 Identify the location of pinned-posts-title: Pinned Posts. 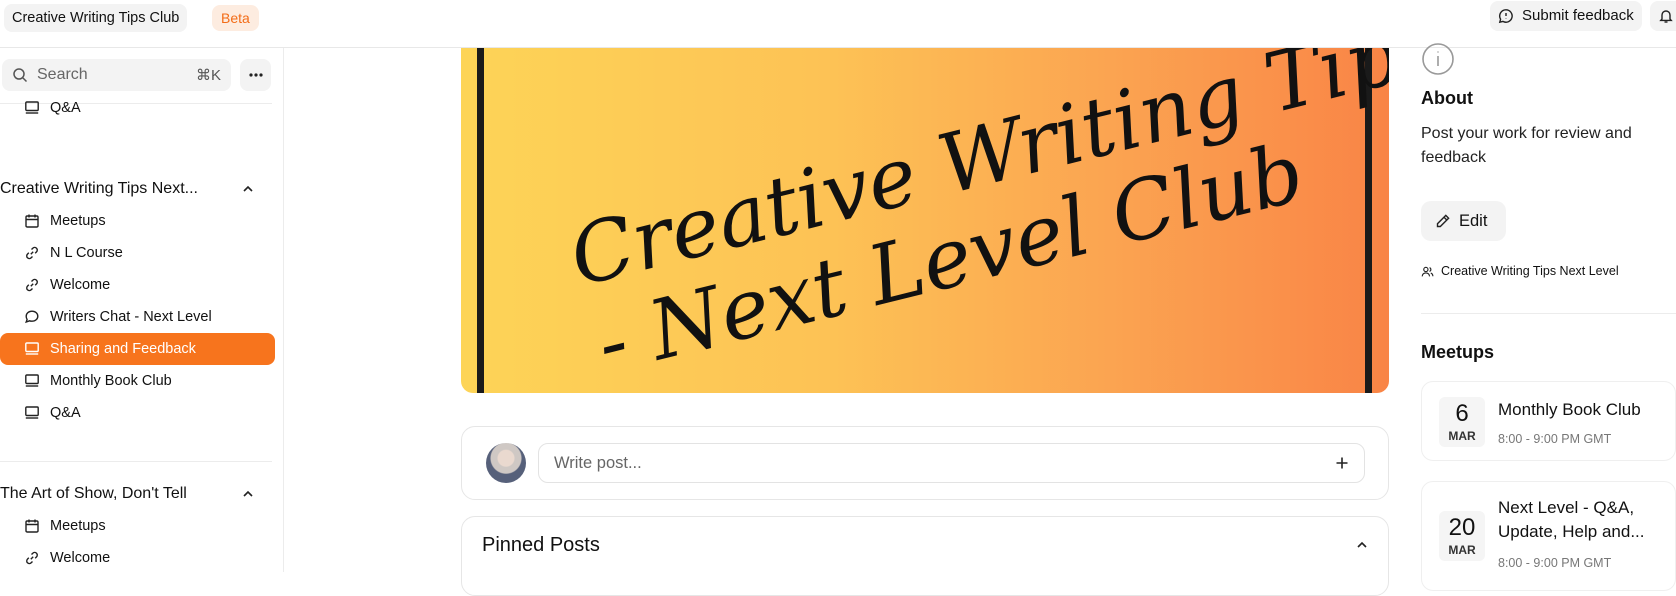
(541, 545).